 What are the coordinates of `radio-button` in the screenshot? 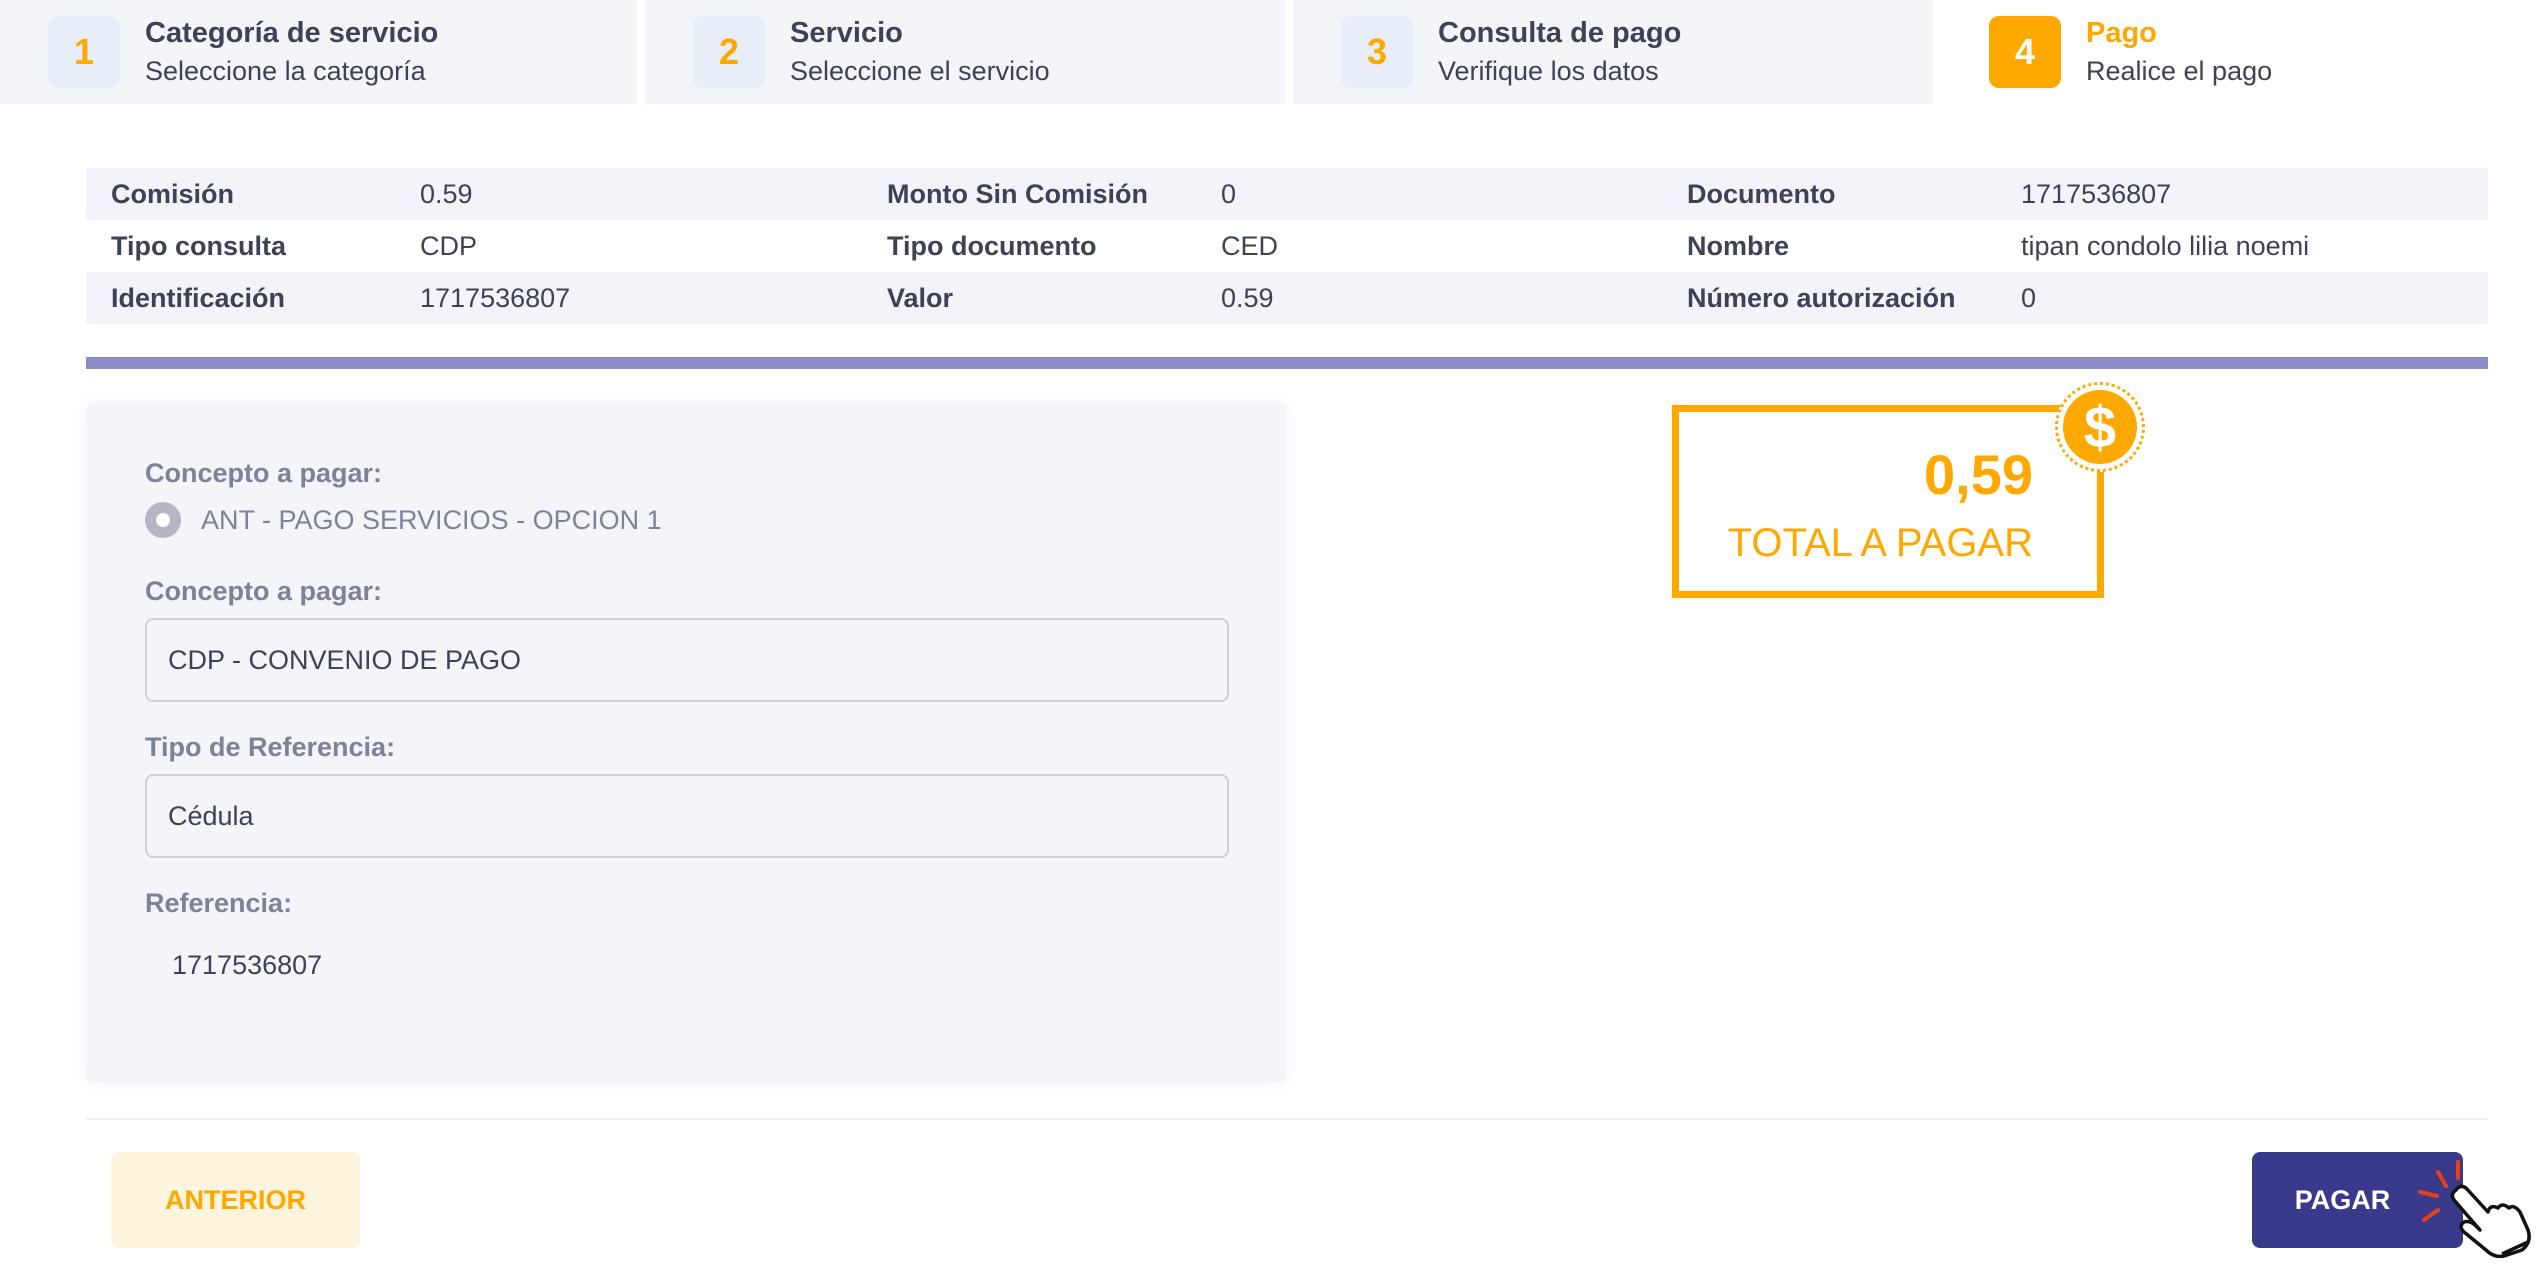 It's located at (163, 520).